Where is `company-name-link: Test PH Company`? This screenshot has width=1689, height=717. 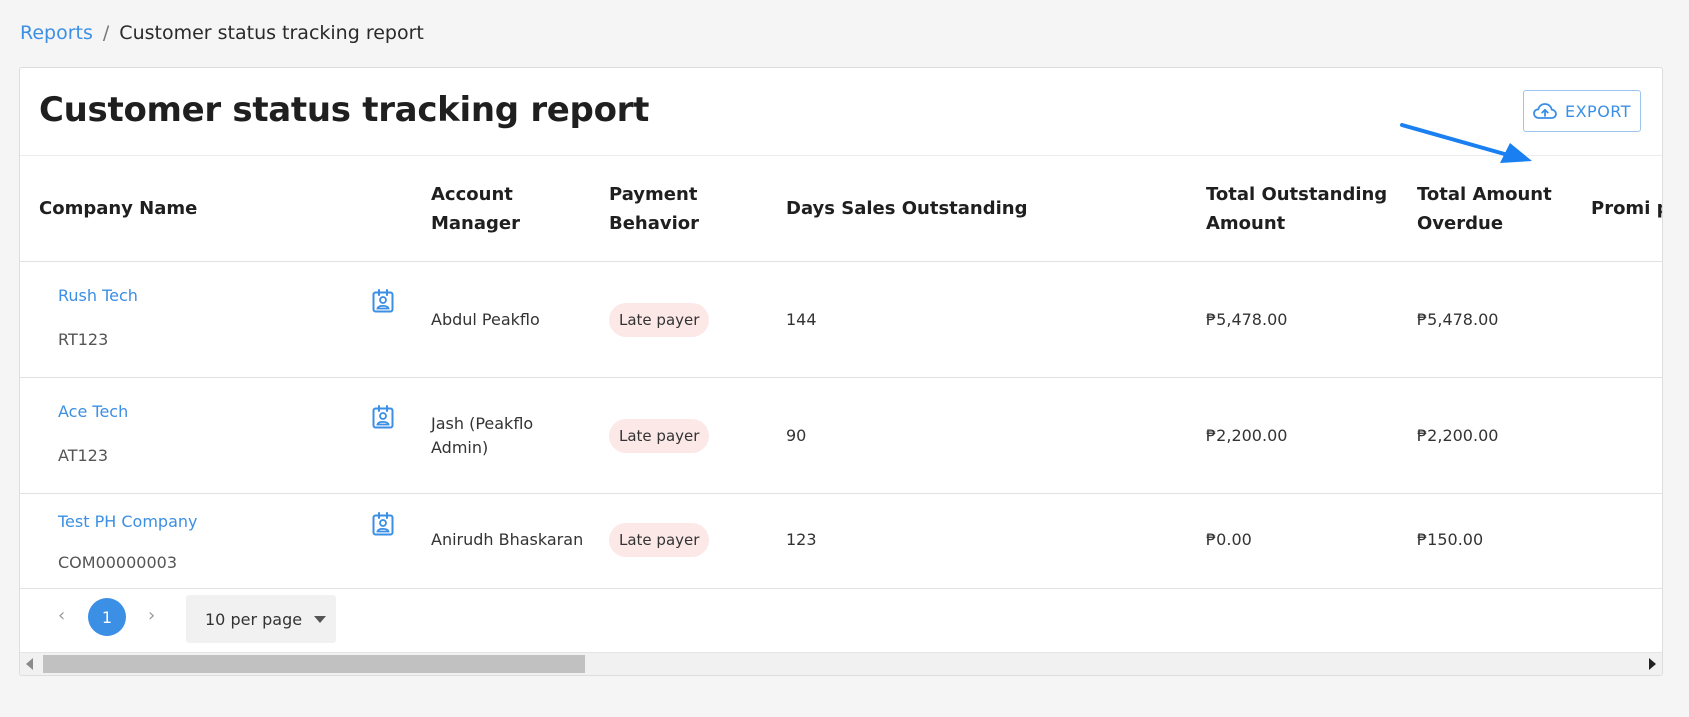
company-name-link: Test PH Company is located at coordinates (127, 521).